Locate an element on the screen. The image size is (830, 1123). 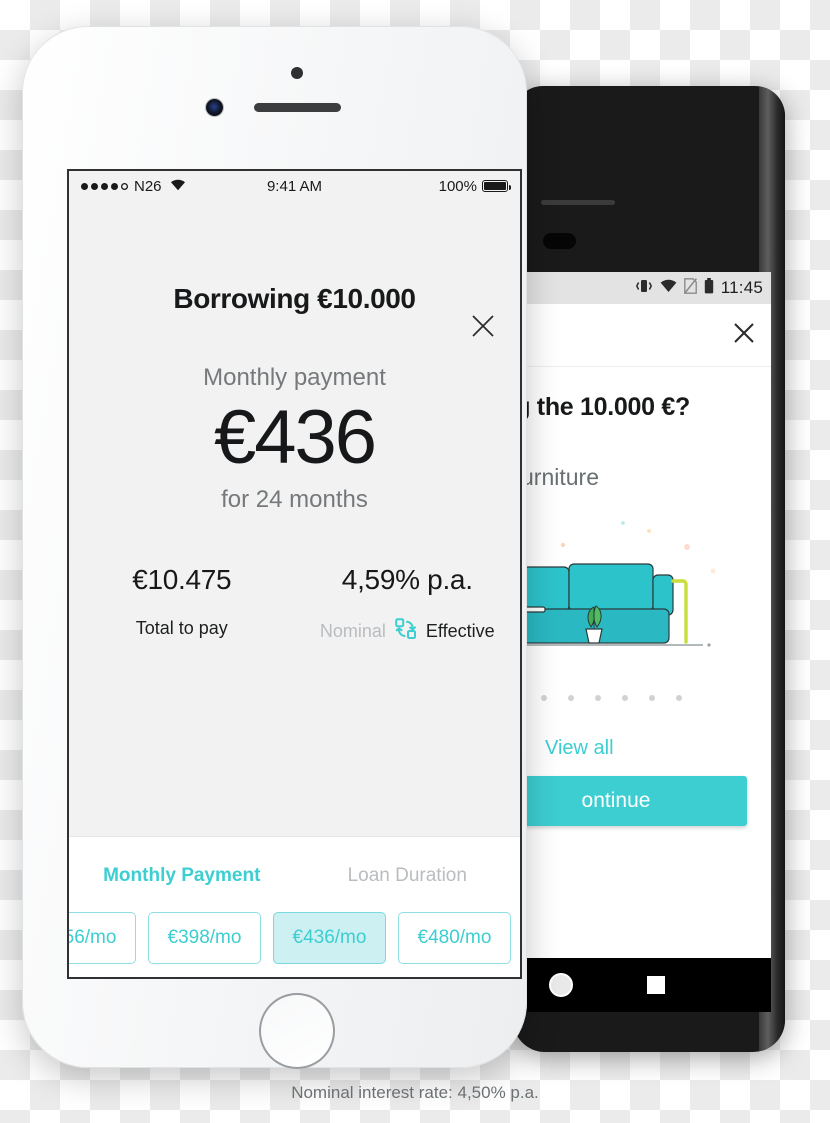
interest-rate-value: 4,59% p.a. is located at coordinates (407, 579).